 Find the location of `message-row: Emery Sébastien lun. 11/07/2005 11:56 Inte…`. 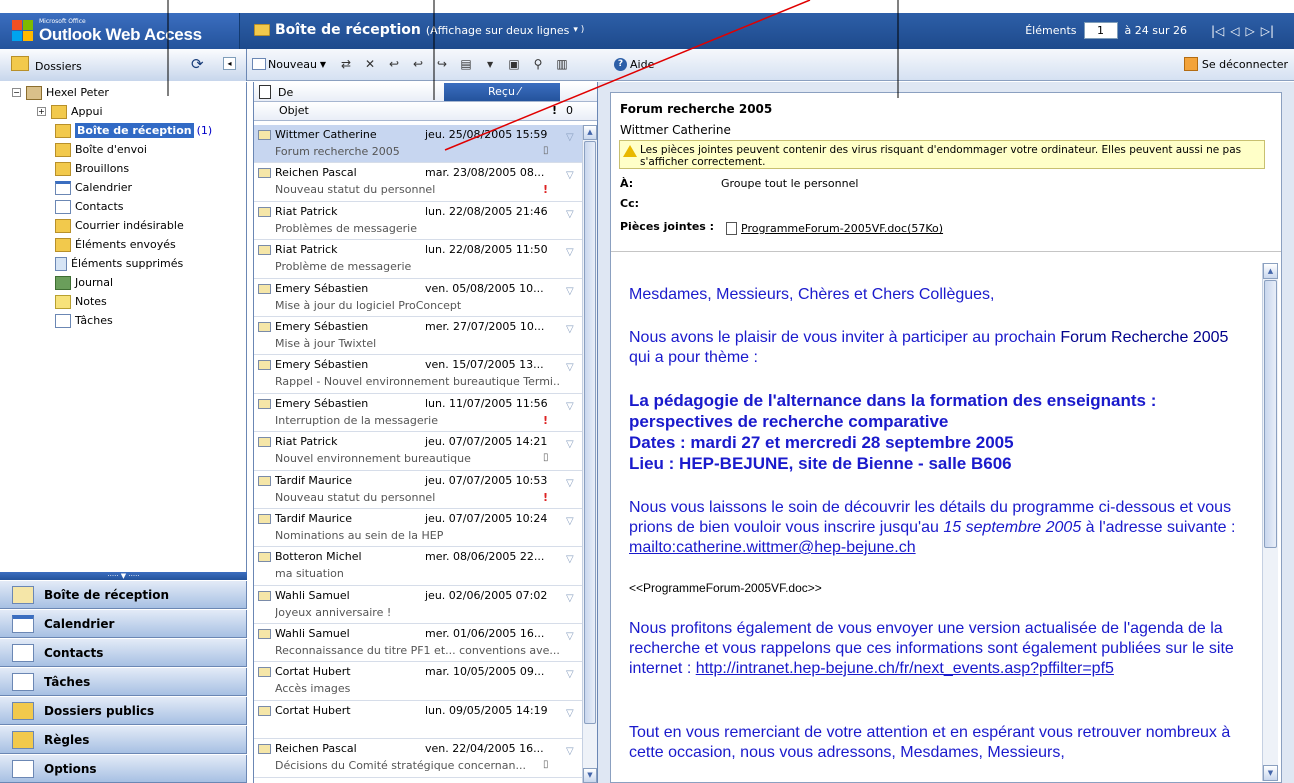

message-row: Emery Sébastien lun. 11/07/2005 11:56 Inte… is located at coordinates (419, 413).